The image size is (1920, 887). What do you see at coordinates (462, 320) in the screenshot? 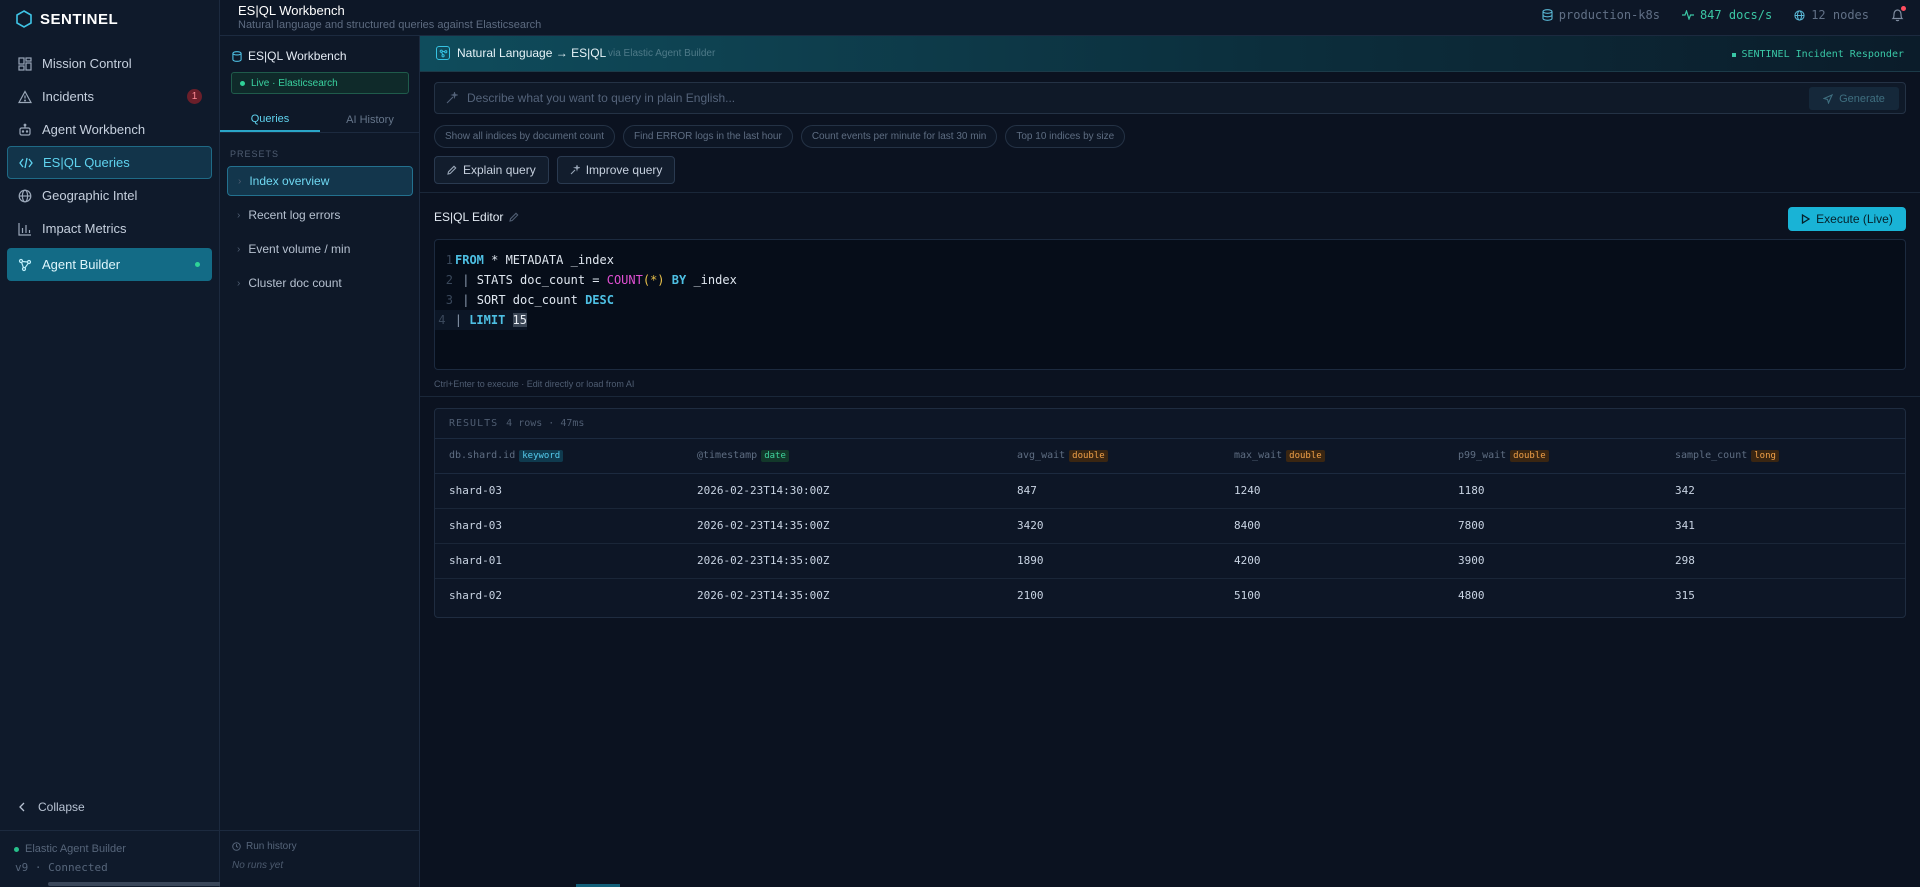
I see `pipe-operator: |` at bounding box center [462, 320].